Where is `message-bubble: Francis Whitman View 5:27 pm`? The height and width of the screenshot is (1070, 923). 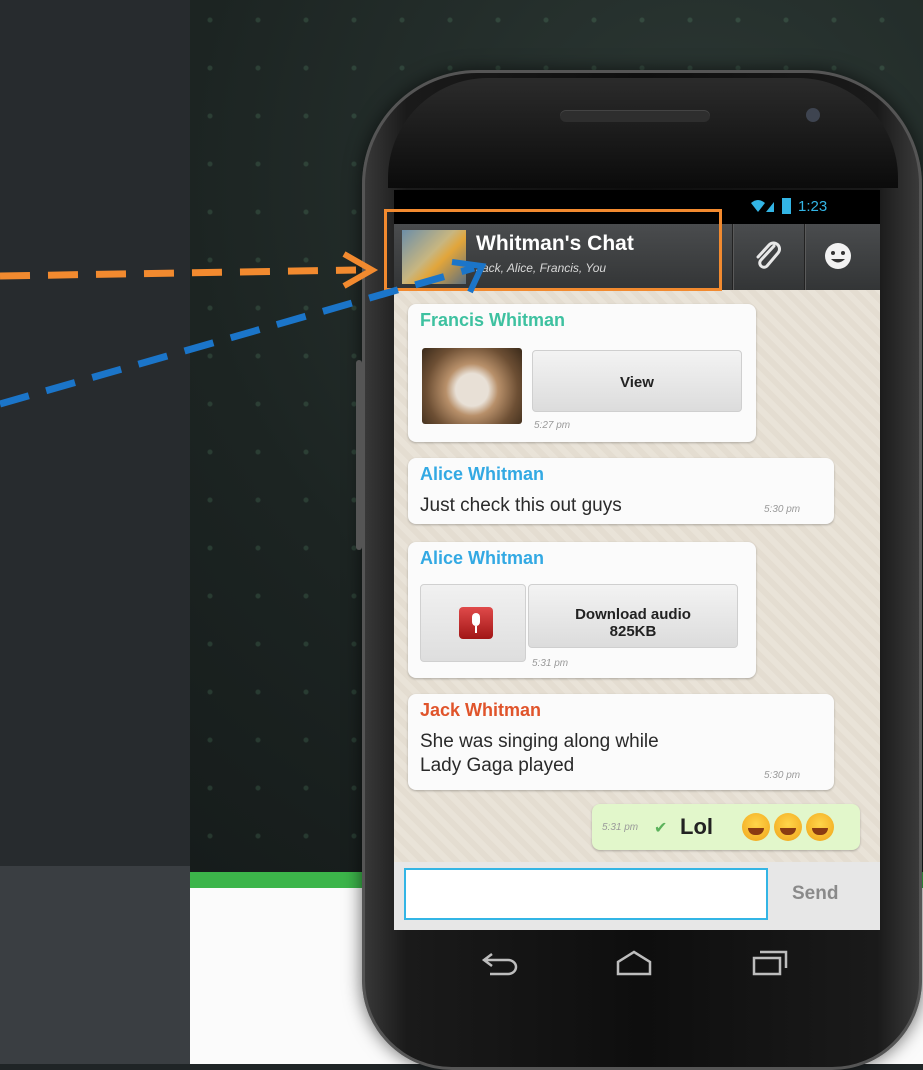
message-bubble: Francis Whitman View 5:27 pm is located at coordinates (582, 373).